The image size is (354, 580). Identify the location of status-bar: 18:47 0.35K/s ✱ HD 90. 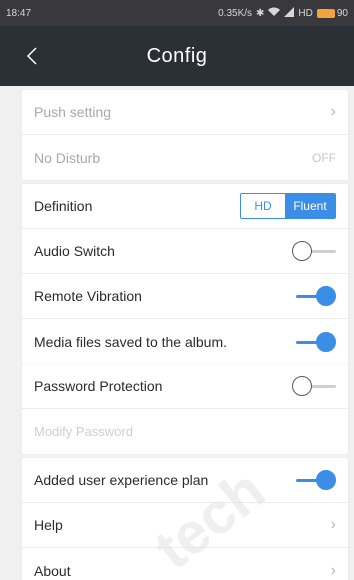
(177, 13).